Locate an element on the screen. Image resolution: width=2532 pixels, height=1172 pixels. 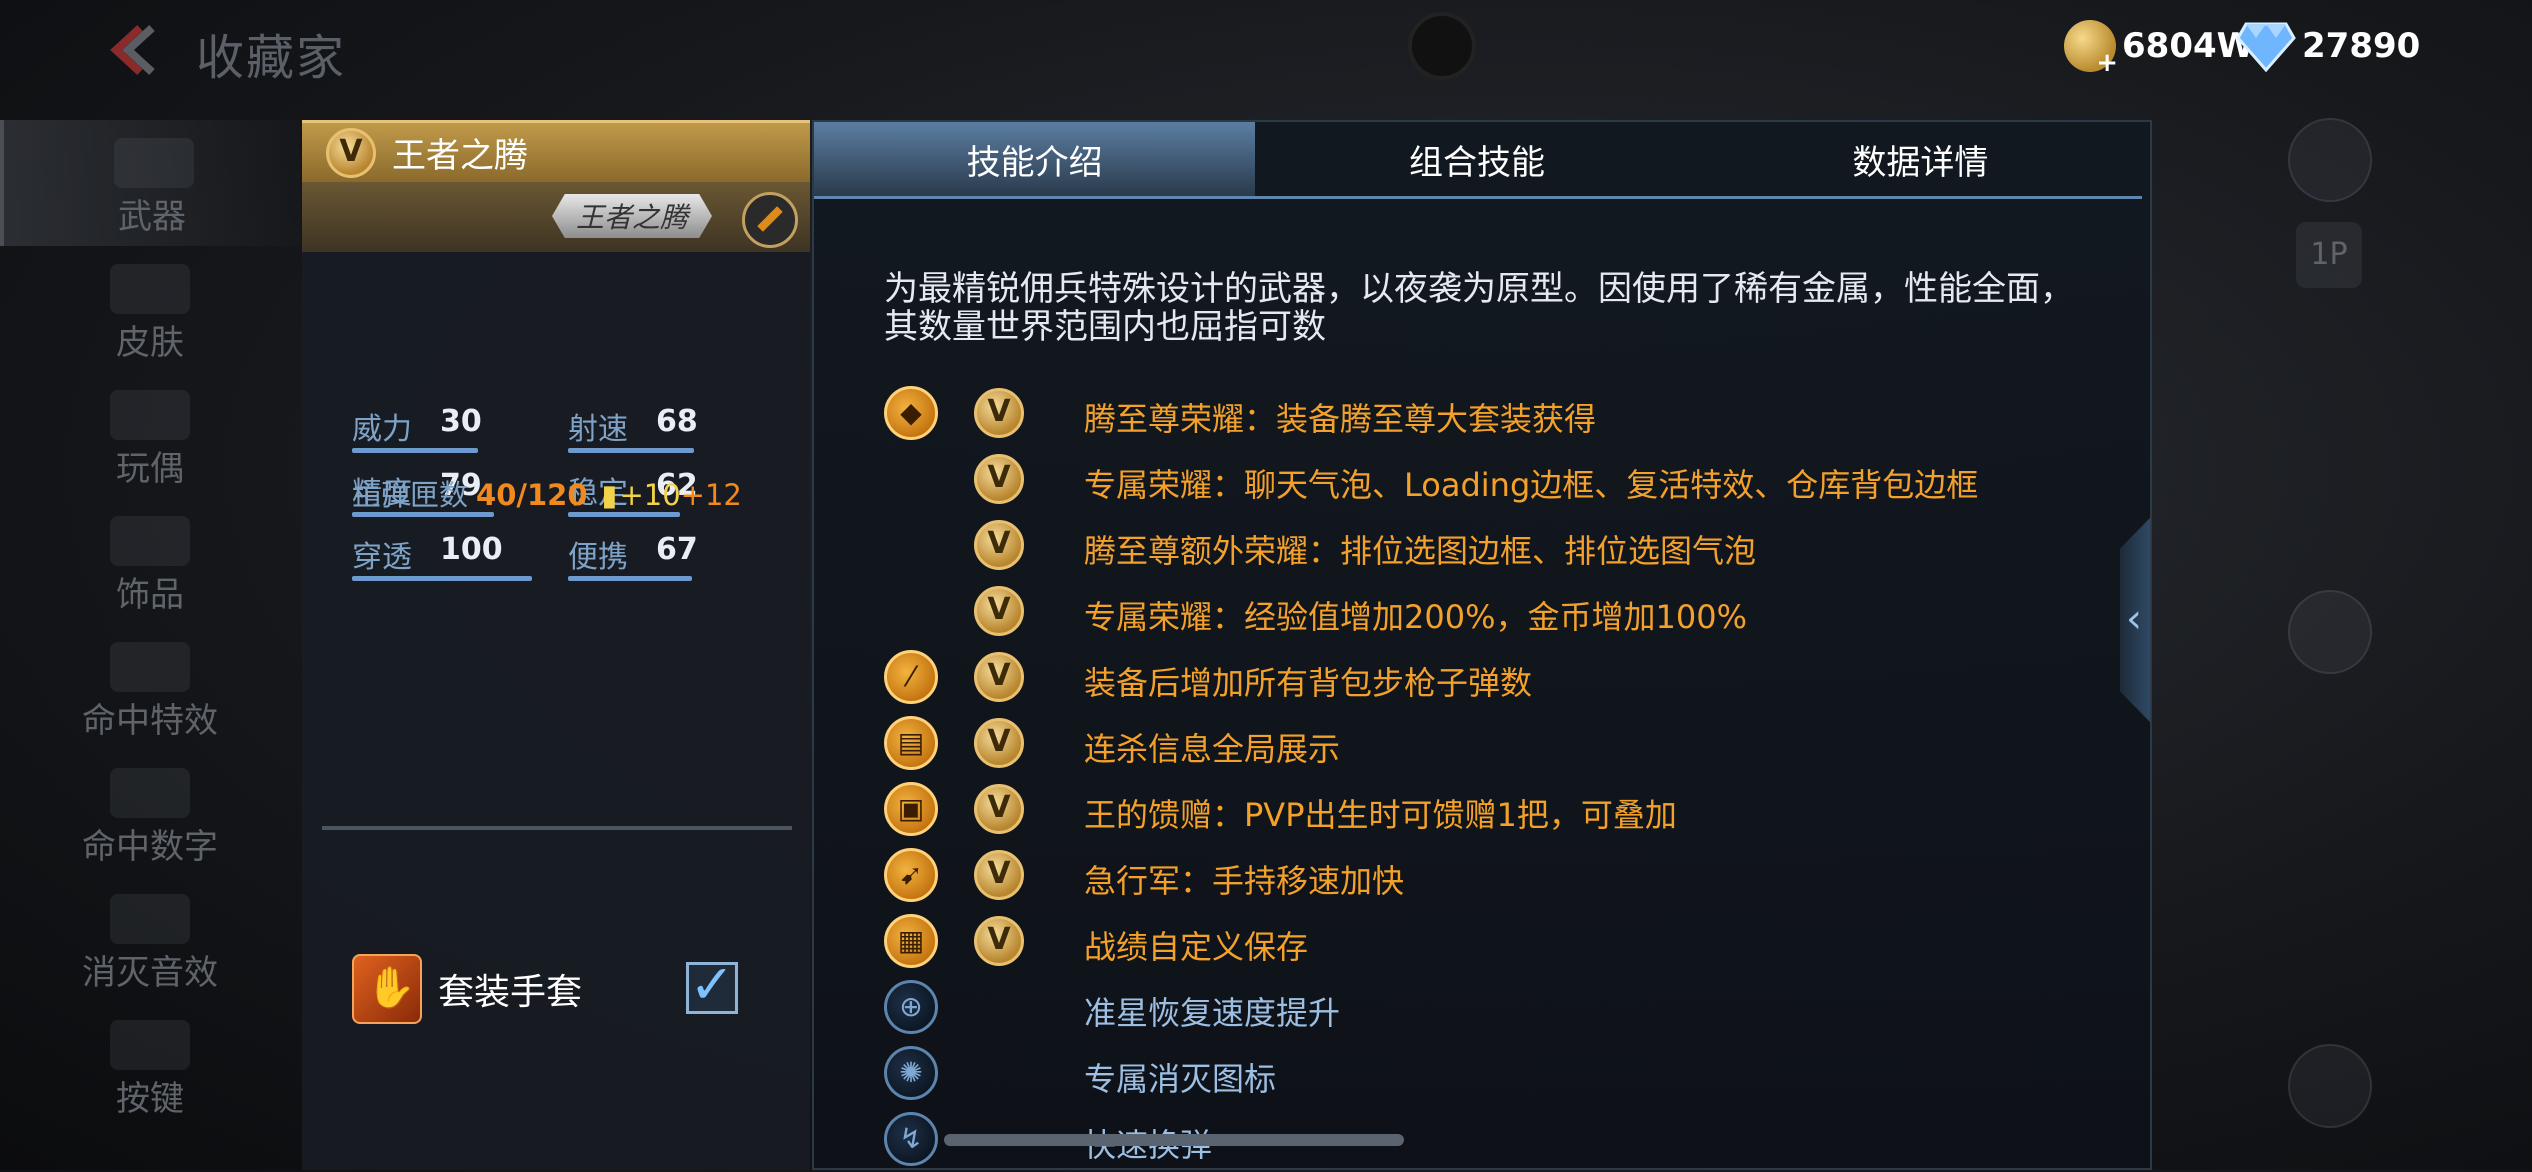
horizontal-scrollbar is located at coordinates (1174, 1140).